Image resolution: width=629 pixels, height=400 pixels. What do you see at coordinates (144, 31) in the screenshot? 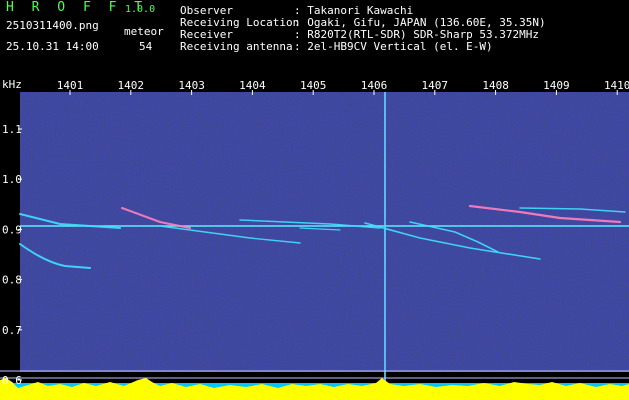
I see `meteor-label: meteor` at bounding box center [144, 31].